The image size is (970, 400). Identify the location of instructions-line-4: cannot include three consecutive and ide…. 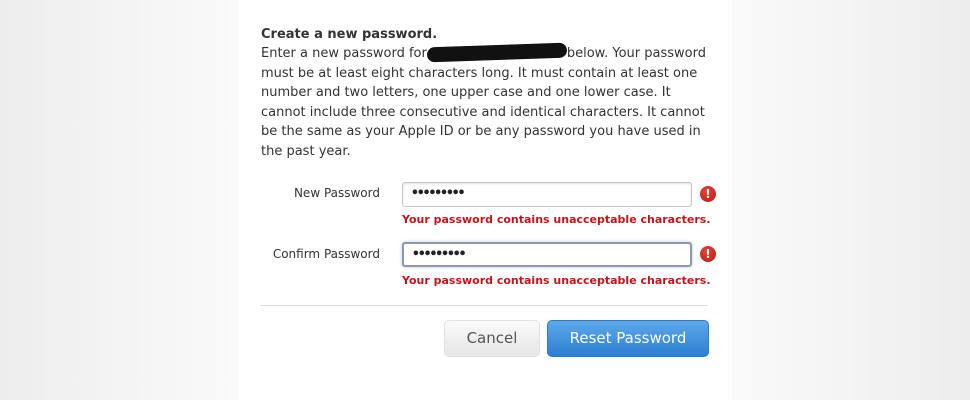
(483, 112).